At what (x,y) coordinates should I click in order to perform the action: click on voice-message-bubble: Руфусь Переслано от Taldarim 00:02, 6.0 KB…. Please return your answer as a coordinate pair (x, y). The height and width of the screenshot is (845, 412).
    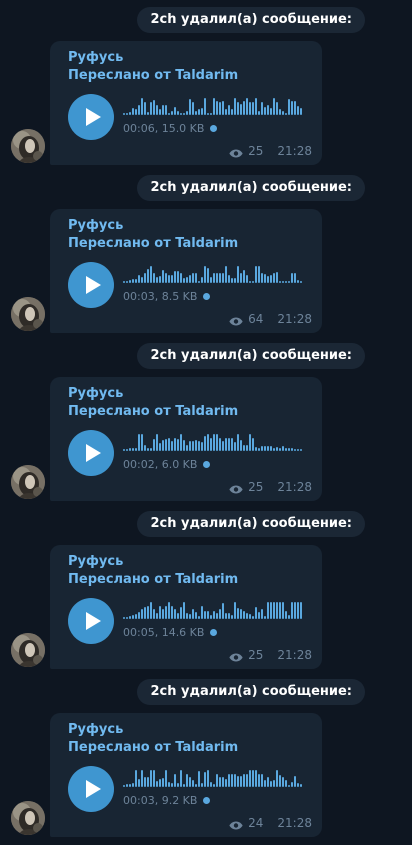
    Looking at the image, I should click on (186, 439).